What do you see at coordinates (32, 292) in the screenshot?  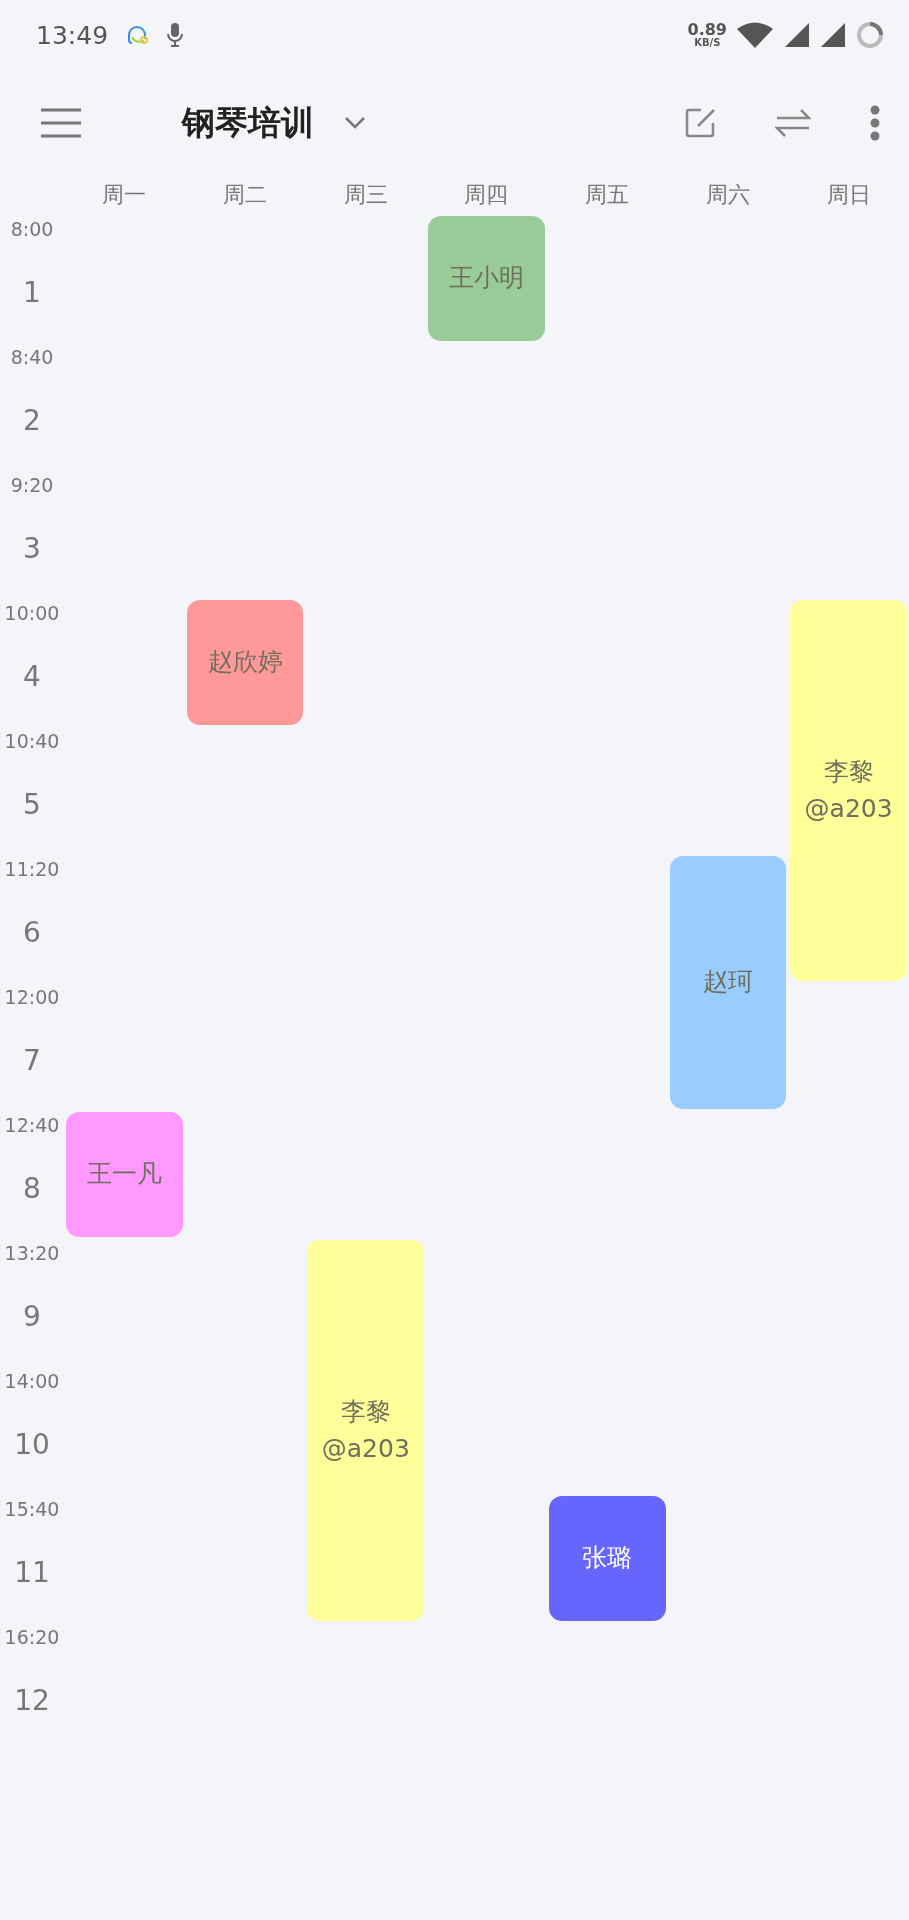 I see `period-number: 1` at bounding box center [32, 292].